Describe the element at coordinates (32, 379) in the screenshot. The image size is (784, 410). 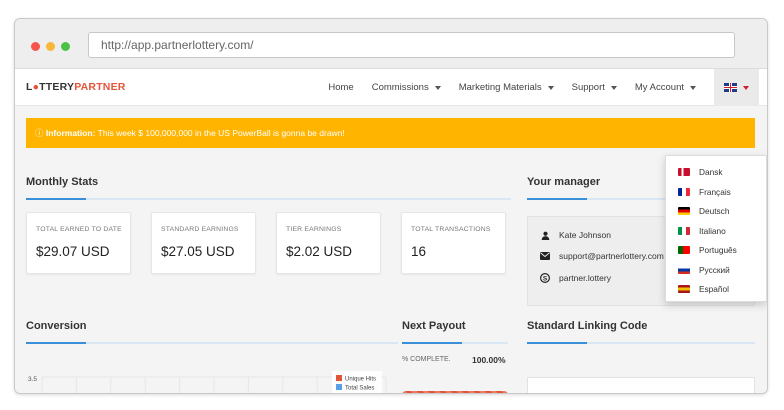
I see `y-tick-label: 3.5` at that location.